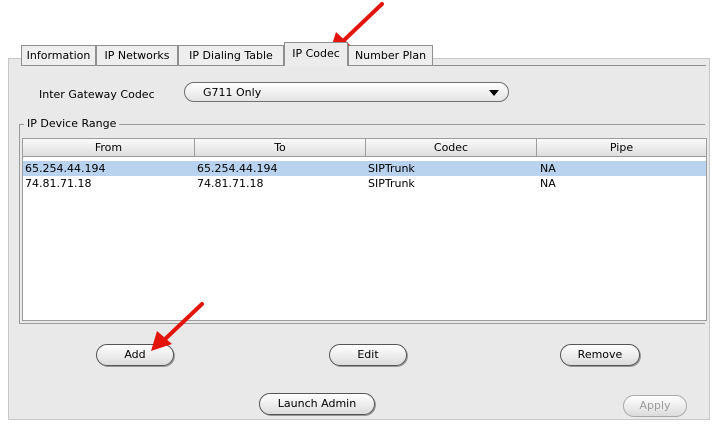 The width and height of the screenshot is (719, 425). Describe the element at coordinates (346, 92) in the screenshot. I see `codec-select: G711 Only` at that location.